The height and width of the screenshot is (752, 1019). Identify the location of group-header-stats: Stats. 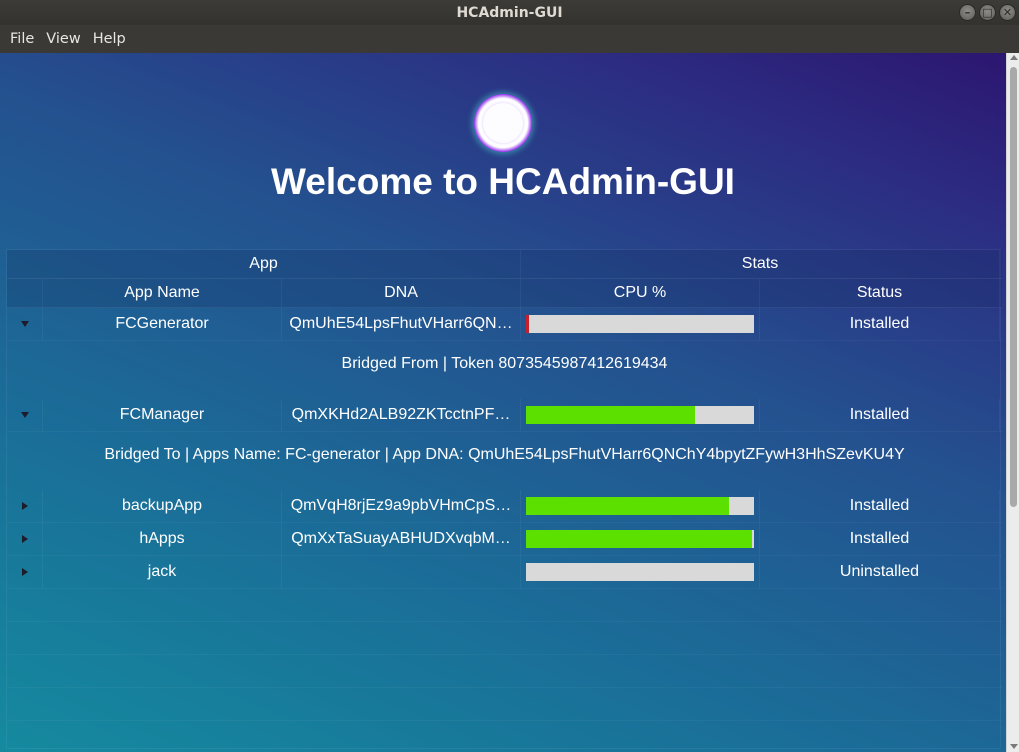
(760, 264).